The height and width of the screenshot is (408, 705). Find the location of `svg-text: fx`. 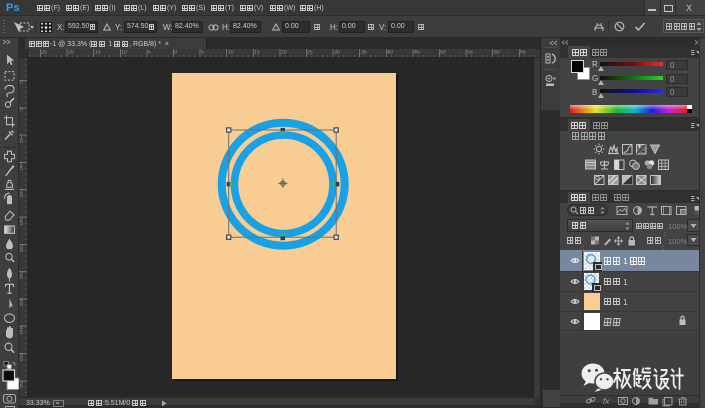

svg-text: fx is located at coordinates (606, 401).